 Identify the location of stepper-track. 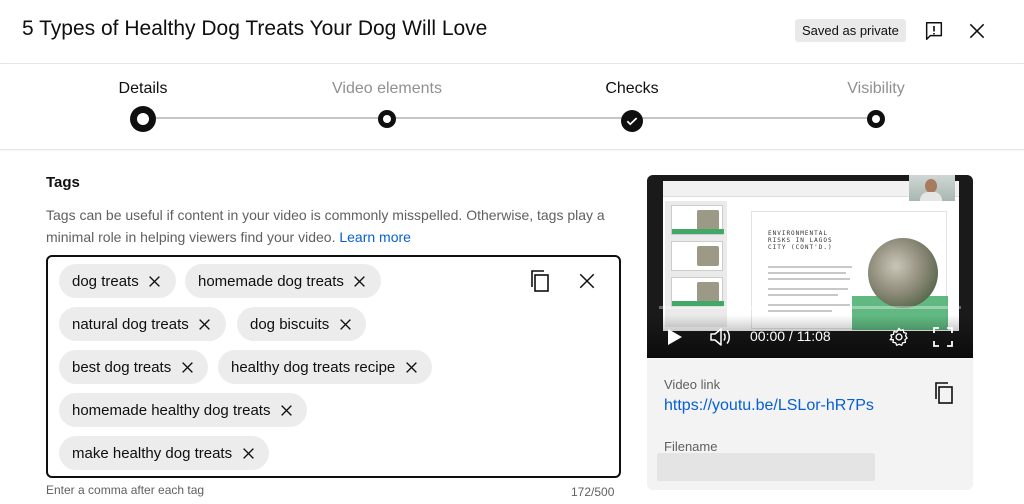
(509, 118).